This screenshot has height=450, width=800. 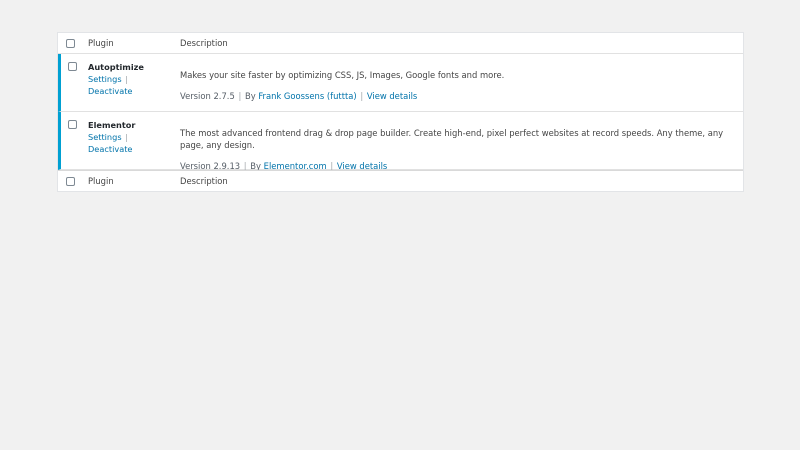 I want to click on select-plugin-autoptimize-checkbox, so click(x=72, y=66).